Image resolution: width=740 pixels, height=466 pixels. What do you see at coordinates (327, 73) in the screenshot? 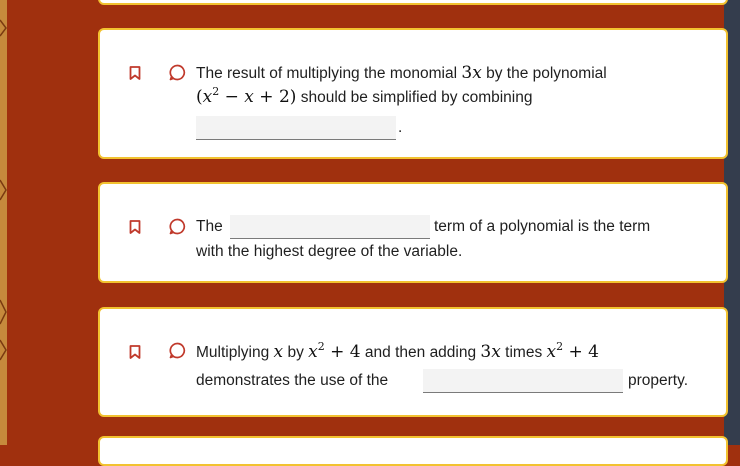
I see `question-1-text-before: The result of multiplying the monomial` at bounding box center [327, 73].